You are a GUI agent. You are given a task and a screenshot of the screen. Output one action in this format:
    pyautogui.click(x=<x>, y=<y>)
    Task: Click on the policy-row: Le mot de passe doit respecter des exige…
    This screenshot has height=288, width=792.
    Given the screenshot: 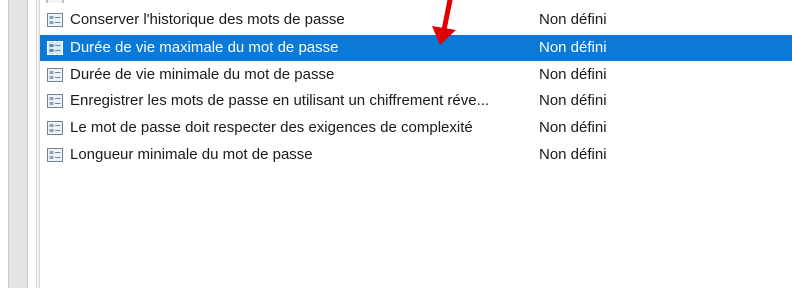 What is the action you would take?
    pyautogui.click(x=416, y=128)
    